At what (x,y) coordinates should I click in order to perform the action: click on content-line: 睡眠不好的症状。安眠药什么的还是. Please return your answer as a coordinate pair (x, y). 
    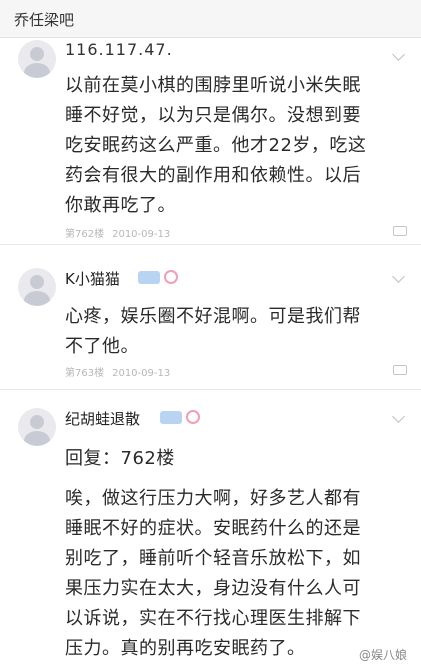
    Looking at the image, I should click on (213, 528).